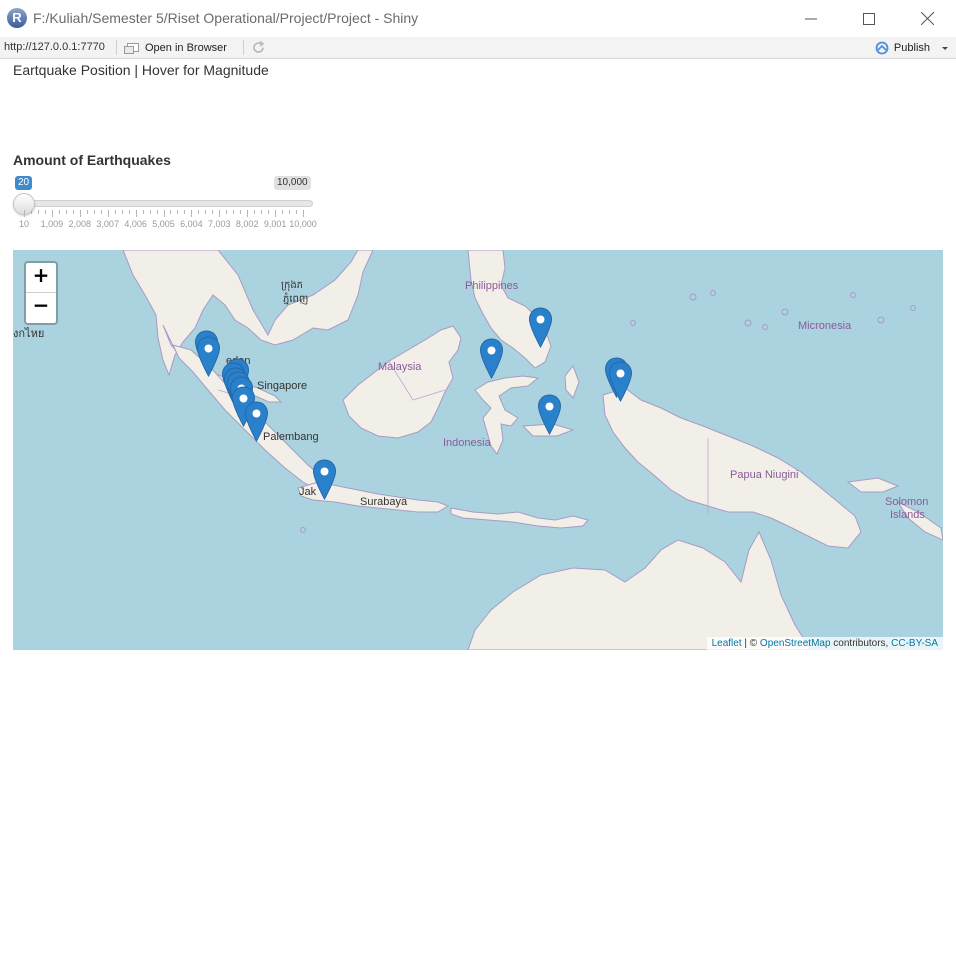 The image size is (956, 976). Describe the element at coordinates (945, 48) in the screenshot. I see `chevron-down-icon` at that location.